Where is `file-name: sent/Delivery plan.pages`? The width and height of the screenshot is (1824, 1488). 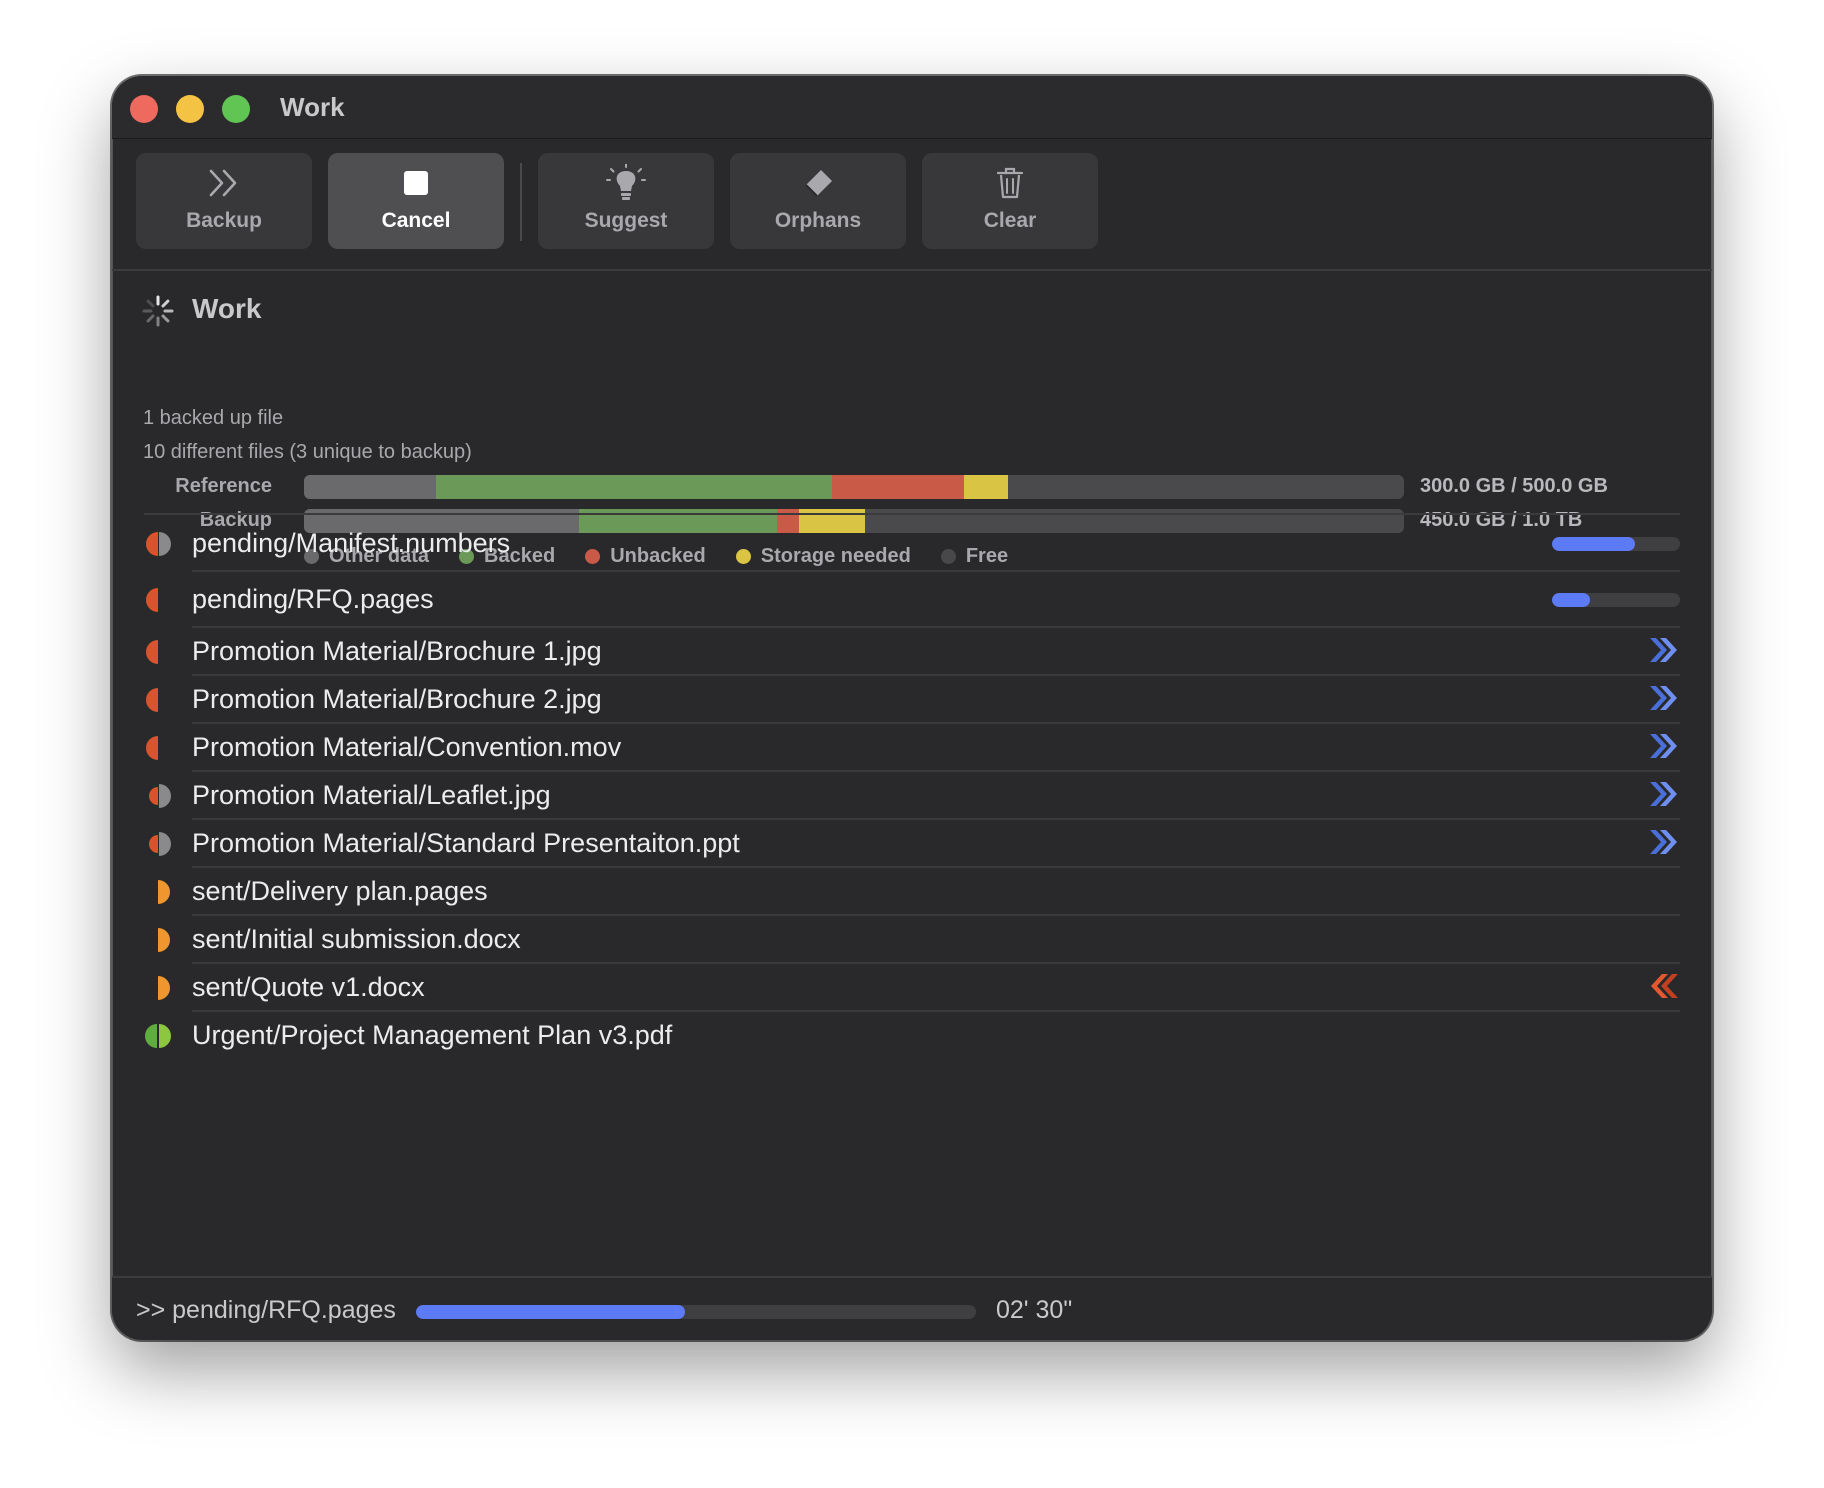
file-name: sent/Delivery plan.pages is located at coordinates (340, 891).